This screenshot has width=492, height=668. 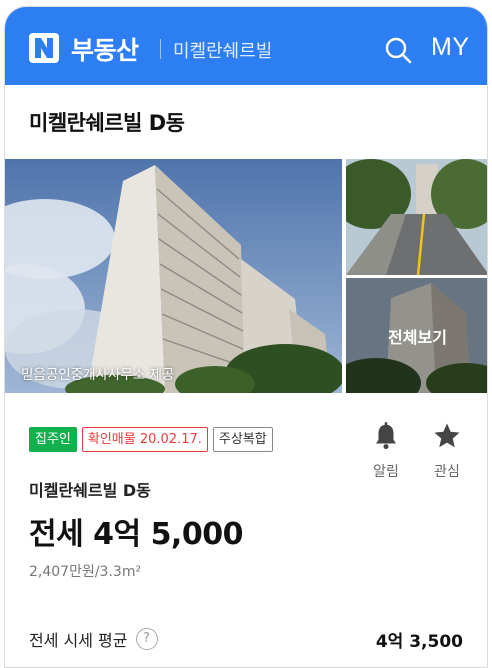 I want to click on average-price-value: 4억 3,500, so click(x=419, y=642).